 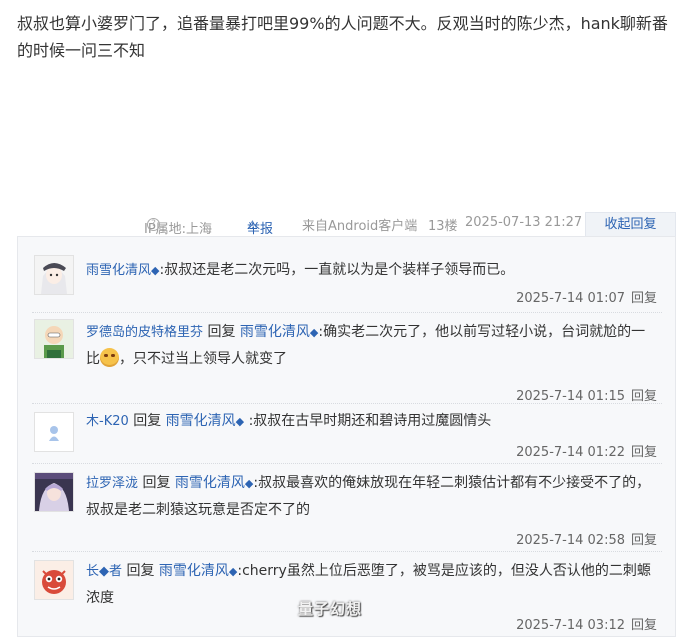 I want to click on reply-time: 2025-7-14 01:07, so click(x=570, y=298).